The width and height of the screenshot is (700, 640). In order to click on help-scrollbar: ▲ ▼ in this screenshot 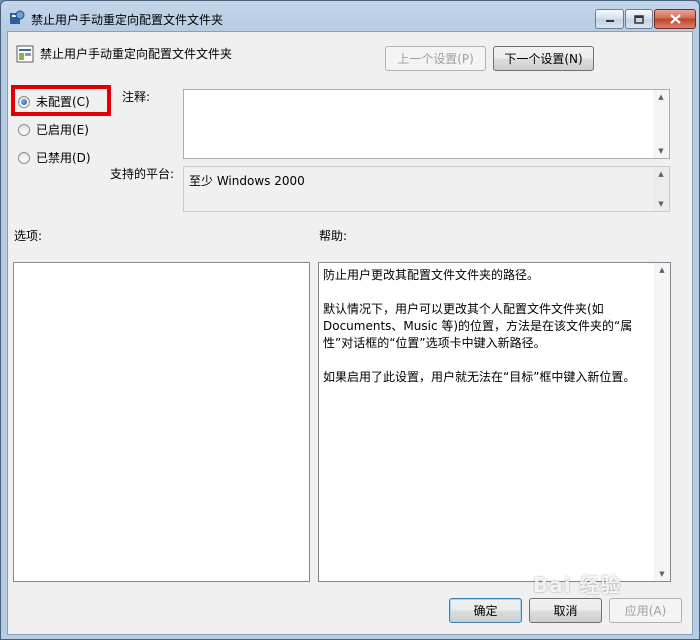, I will do `click(662, 422)`.